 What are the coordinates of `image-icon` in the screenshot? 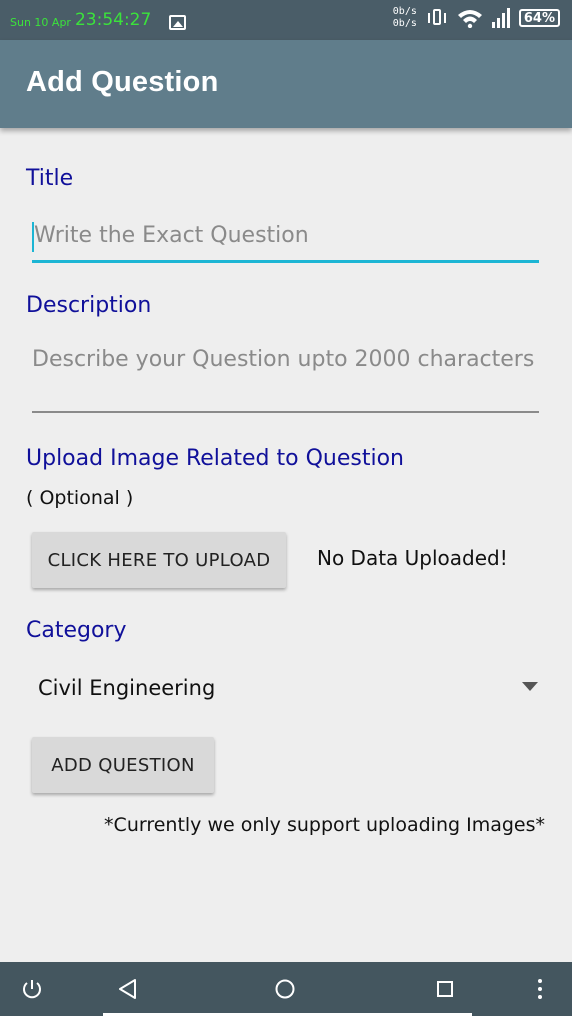 It's located at (178, 22).